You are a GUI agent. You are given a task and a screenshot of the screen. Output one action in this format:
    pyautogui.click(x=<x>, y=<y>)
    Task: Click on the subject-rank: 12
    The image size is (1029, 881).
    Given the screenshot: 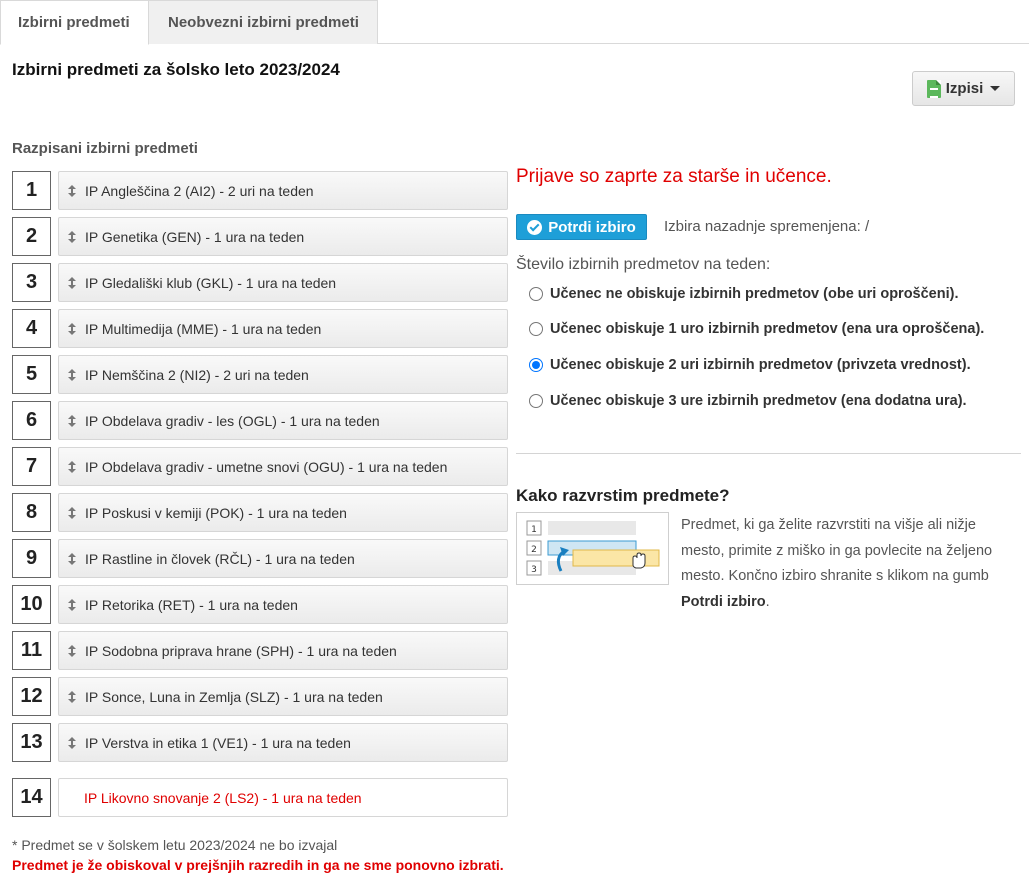 What is the action you would take?
    pyautogui.click(x=31, y=696)
    